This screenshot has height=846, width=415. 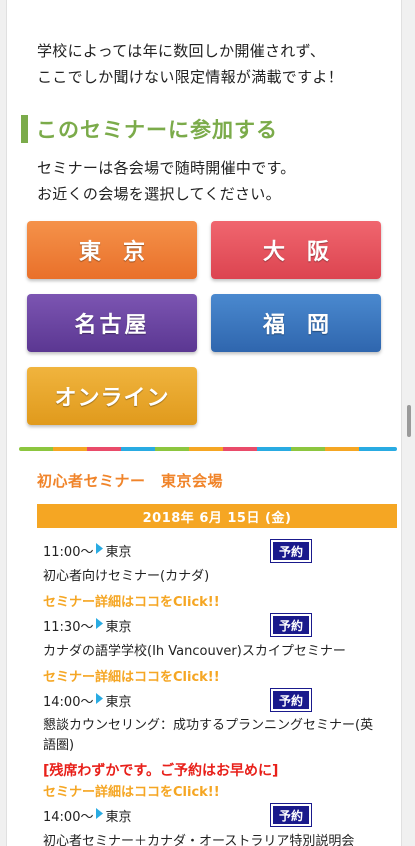 I want to click on intro-line-2: ここでしか聞けない限定情報が満載ですよ！, so click(x=190, y=77).